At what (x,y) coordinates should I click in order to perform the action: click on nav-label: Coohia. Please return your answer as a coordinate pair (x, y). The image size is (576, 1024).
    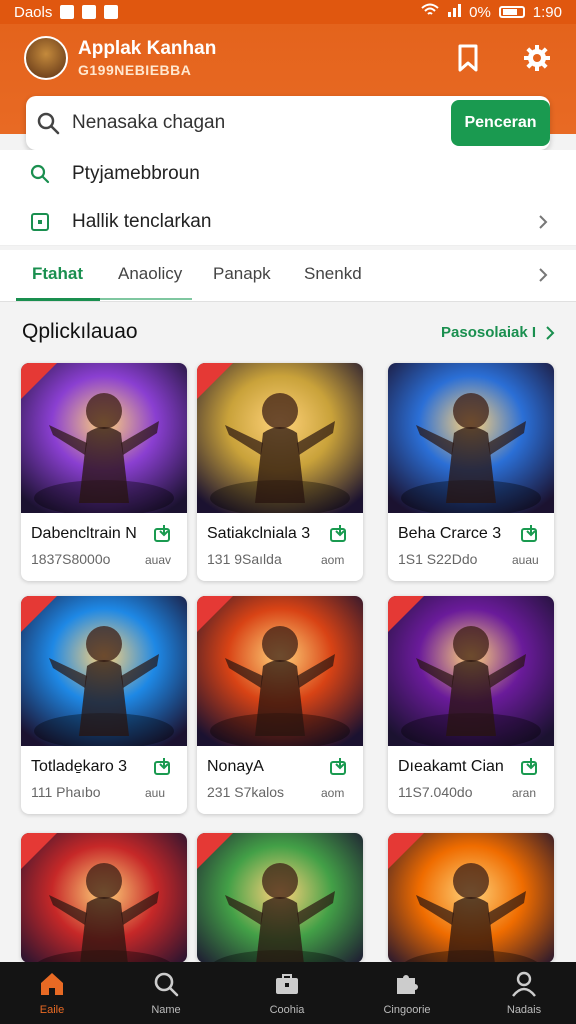
    Looking at the image, I should click on (287, 1010).